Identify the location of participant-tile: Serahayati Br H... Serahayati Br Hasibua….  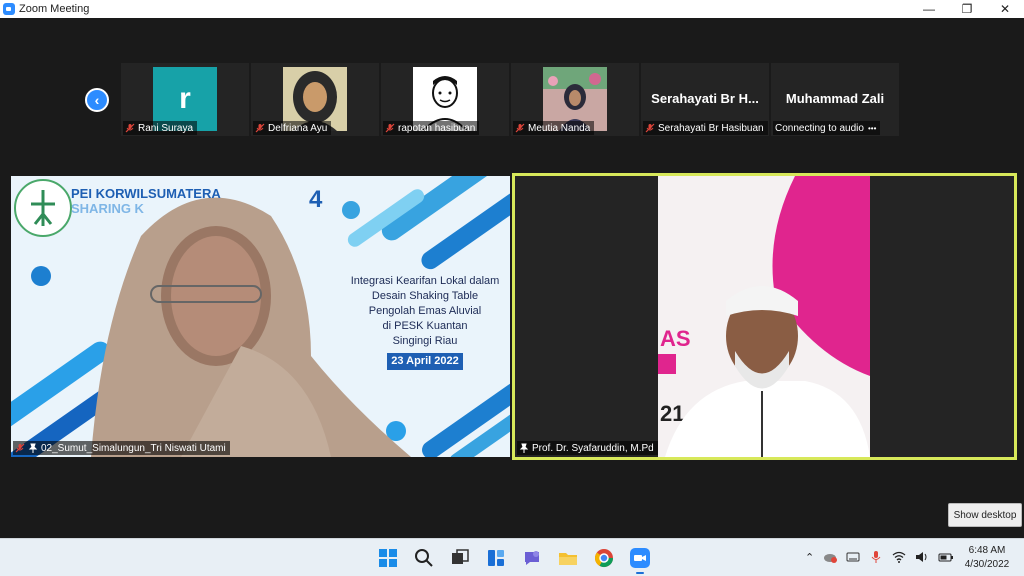
(705, 99).